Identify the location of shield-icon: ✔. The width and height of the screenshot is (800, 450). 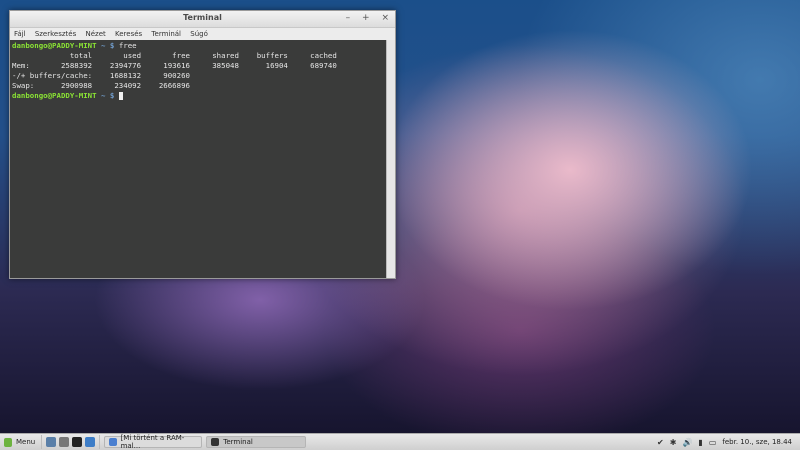
(660, 442).